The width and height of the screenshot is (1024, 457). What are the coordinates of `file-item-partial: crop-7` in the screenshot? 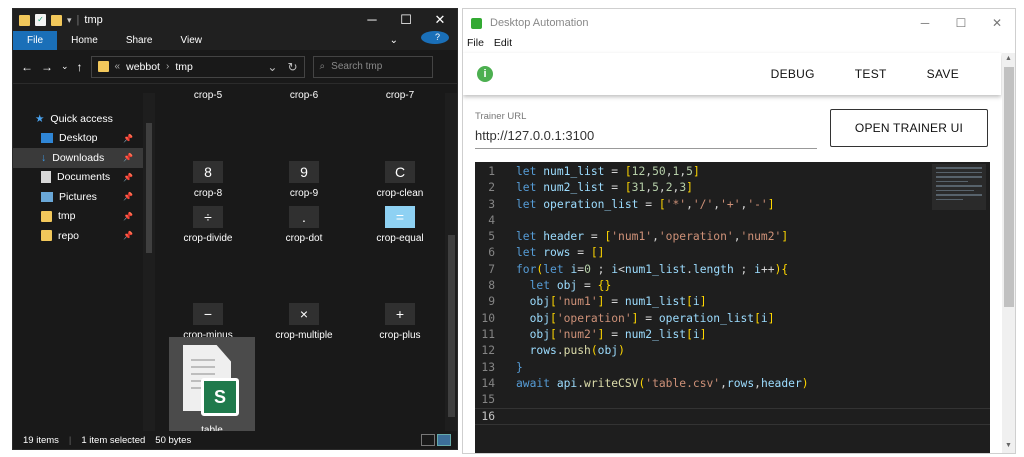 It's located at (400, 95).